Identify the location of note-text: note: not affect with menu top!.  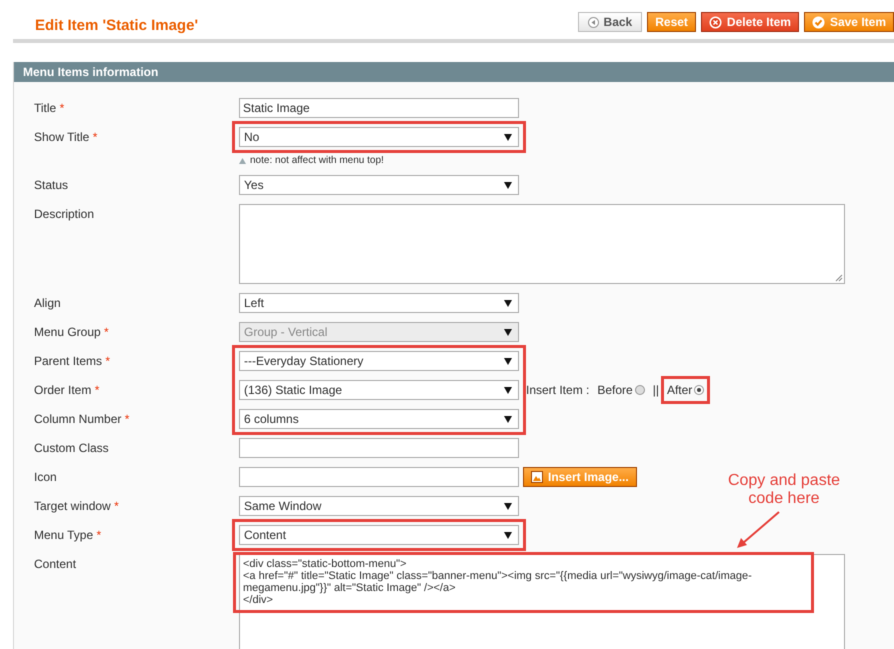
(317, 160).